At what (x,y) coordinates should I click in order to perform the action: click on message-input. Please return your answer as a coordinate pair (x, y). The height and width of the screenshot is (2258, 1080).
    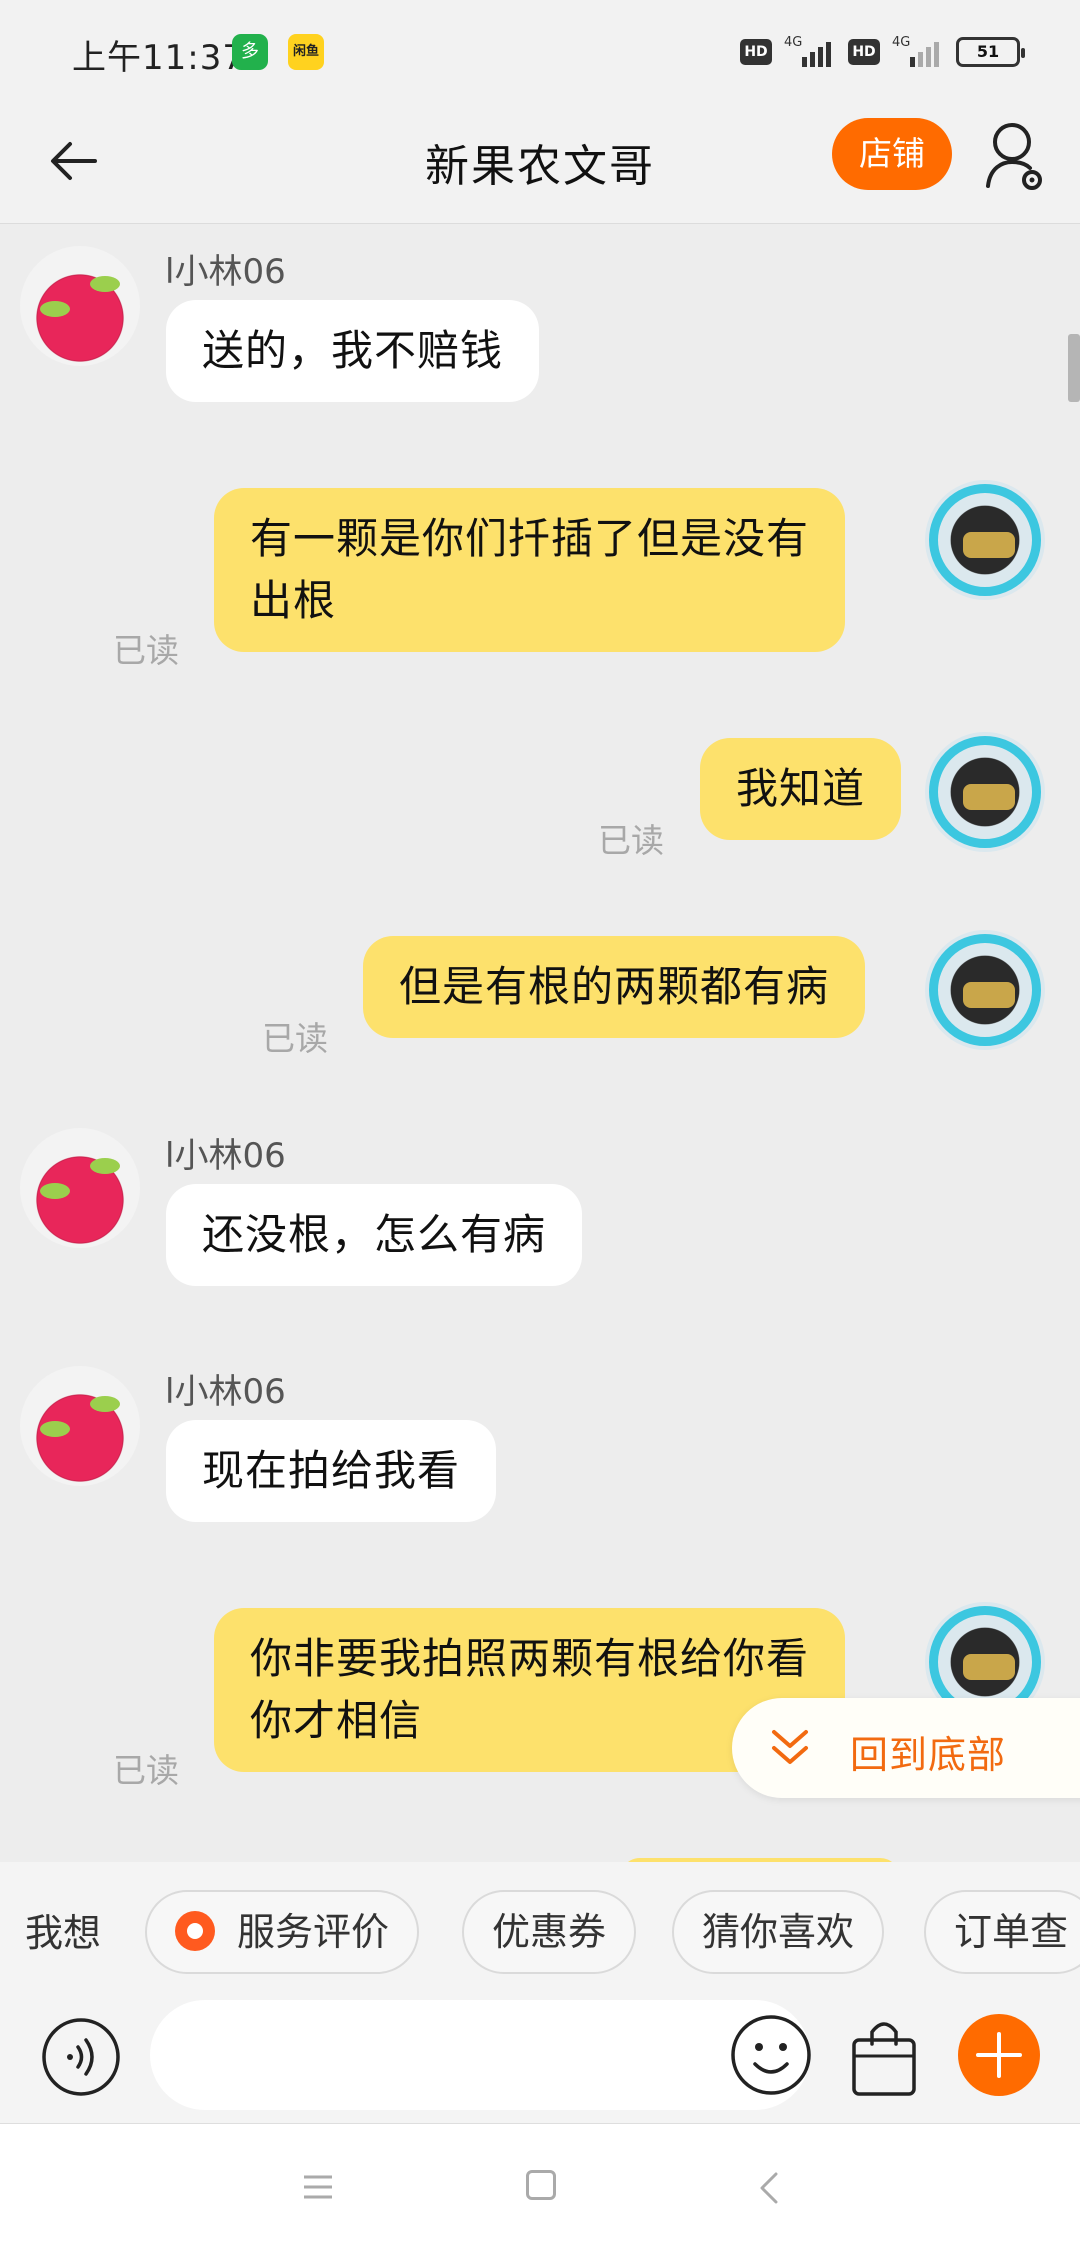
    Looking at the image, I should click on (480, 2055).